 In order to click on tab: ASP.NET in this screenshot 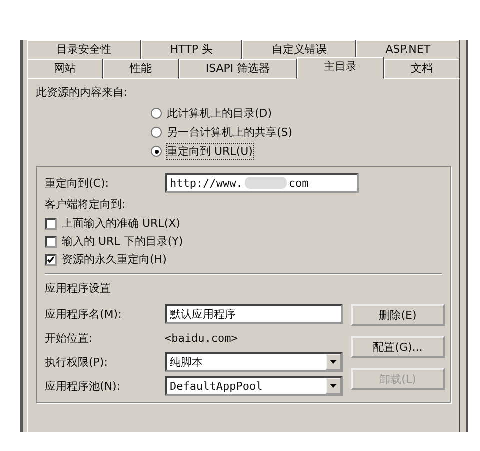, I will do `click(408, 49)`.